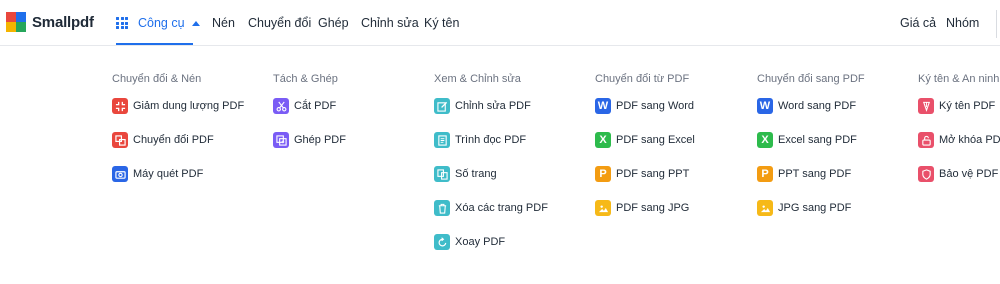 This screenshot has width=1000, height=284. Describe the element at coordinates (655, 106) in the screenshot. I see `menu-item-label: PDF sang Word` at that location.